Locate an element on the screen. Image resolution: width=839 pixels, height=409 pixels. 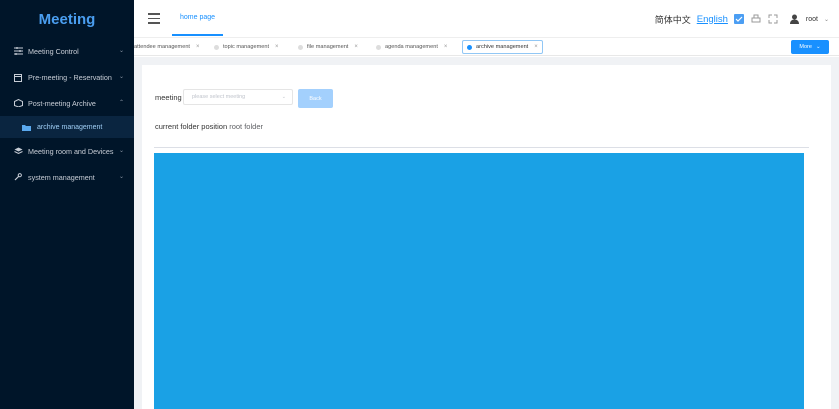
sidebar-item-meeting-control: Meeting Control ⌄ is located at coordinates (67, 51).